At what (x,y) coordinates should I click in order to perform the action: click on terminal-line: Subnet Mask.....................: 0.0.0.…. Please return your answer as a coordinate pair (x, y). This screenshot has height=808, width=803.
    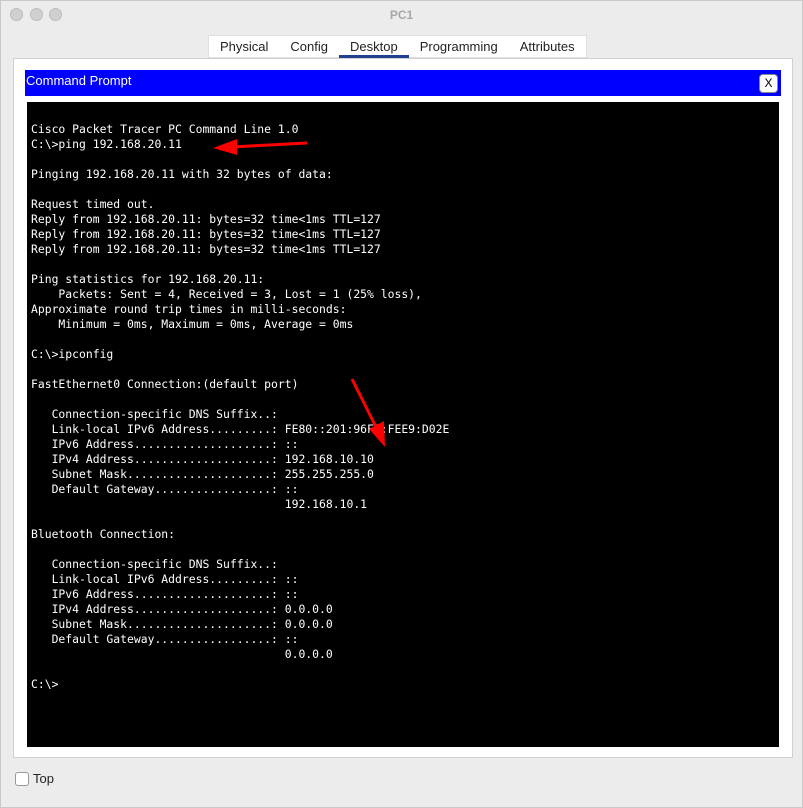
    Looking at the image, I should click on (182, 624).